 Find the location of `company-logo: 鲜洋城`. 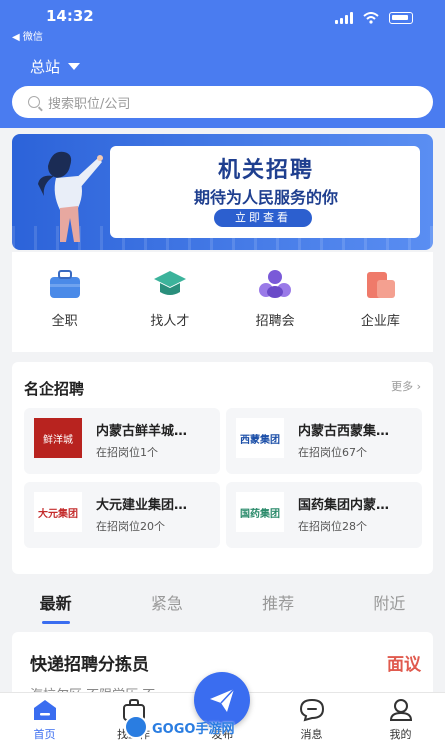

company-logo: 鲜洋城 is located at coordinates (58, 438).